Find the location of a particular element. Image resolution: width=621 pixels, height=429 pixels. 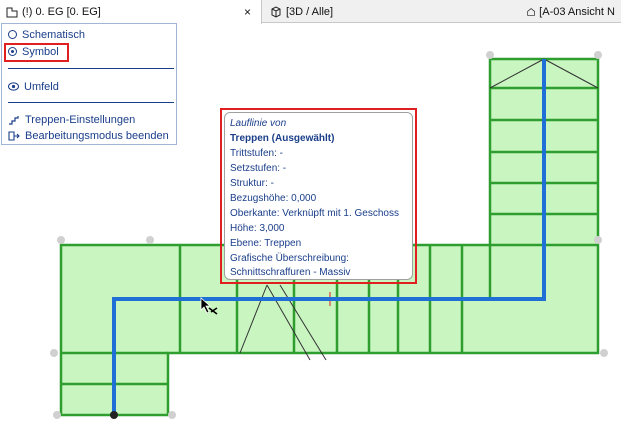

tooltip-title: Treppen (Ausgewählt) is located at coordinates (282, 138).